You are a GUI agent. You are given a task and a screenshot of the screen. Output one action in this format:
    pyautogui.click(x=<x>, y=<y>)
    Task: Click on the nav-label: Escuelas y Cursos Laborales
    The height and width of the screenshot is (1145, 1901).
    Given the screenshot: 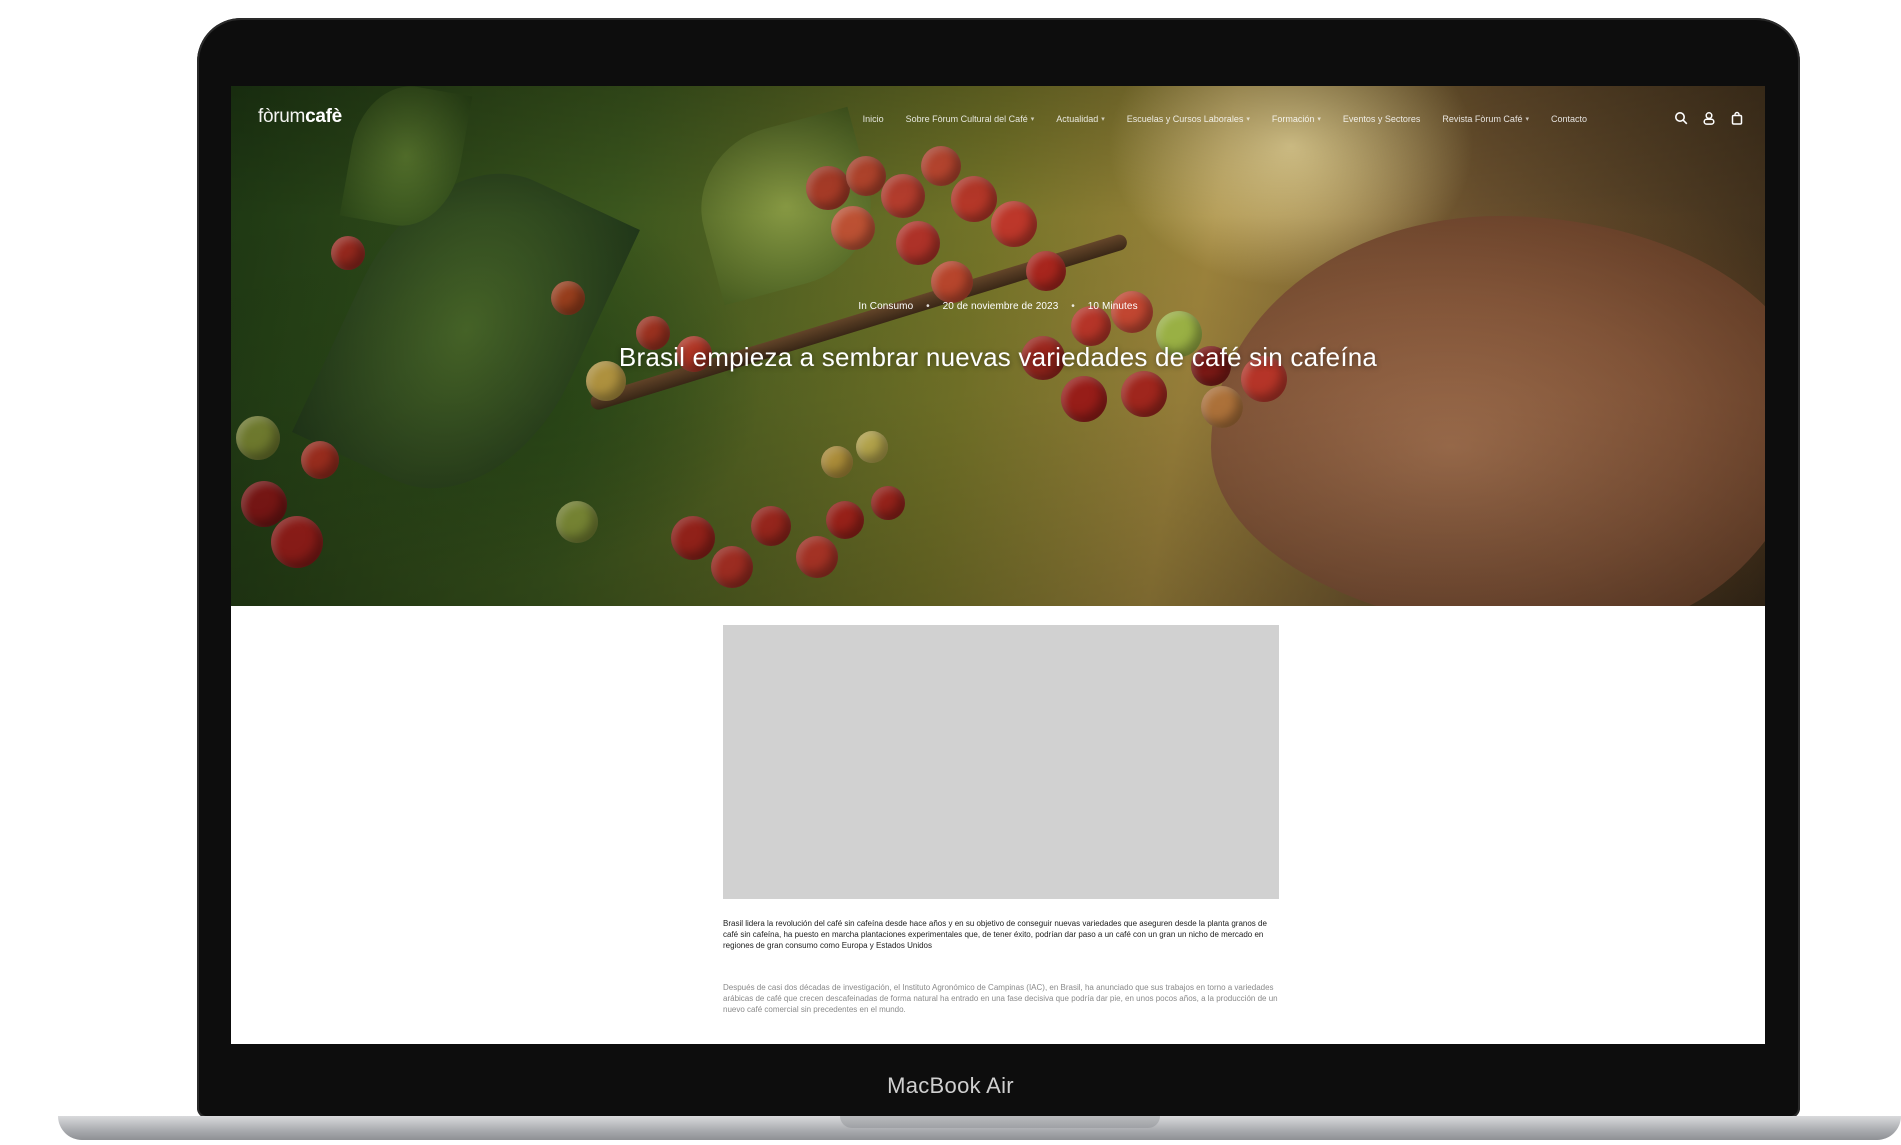 What is the action you would take?
    pyautogui.click(x=1185, y=119)
    